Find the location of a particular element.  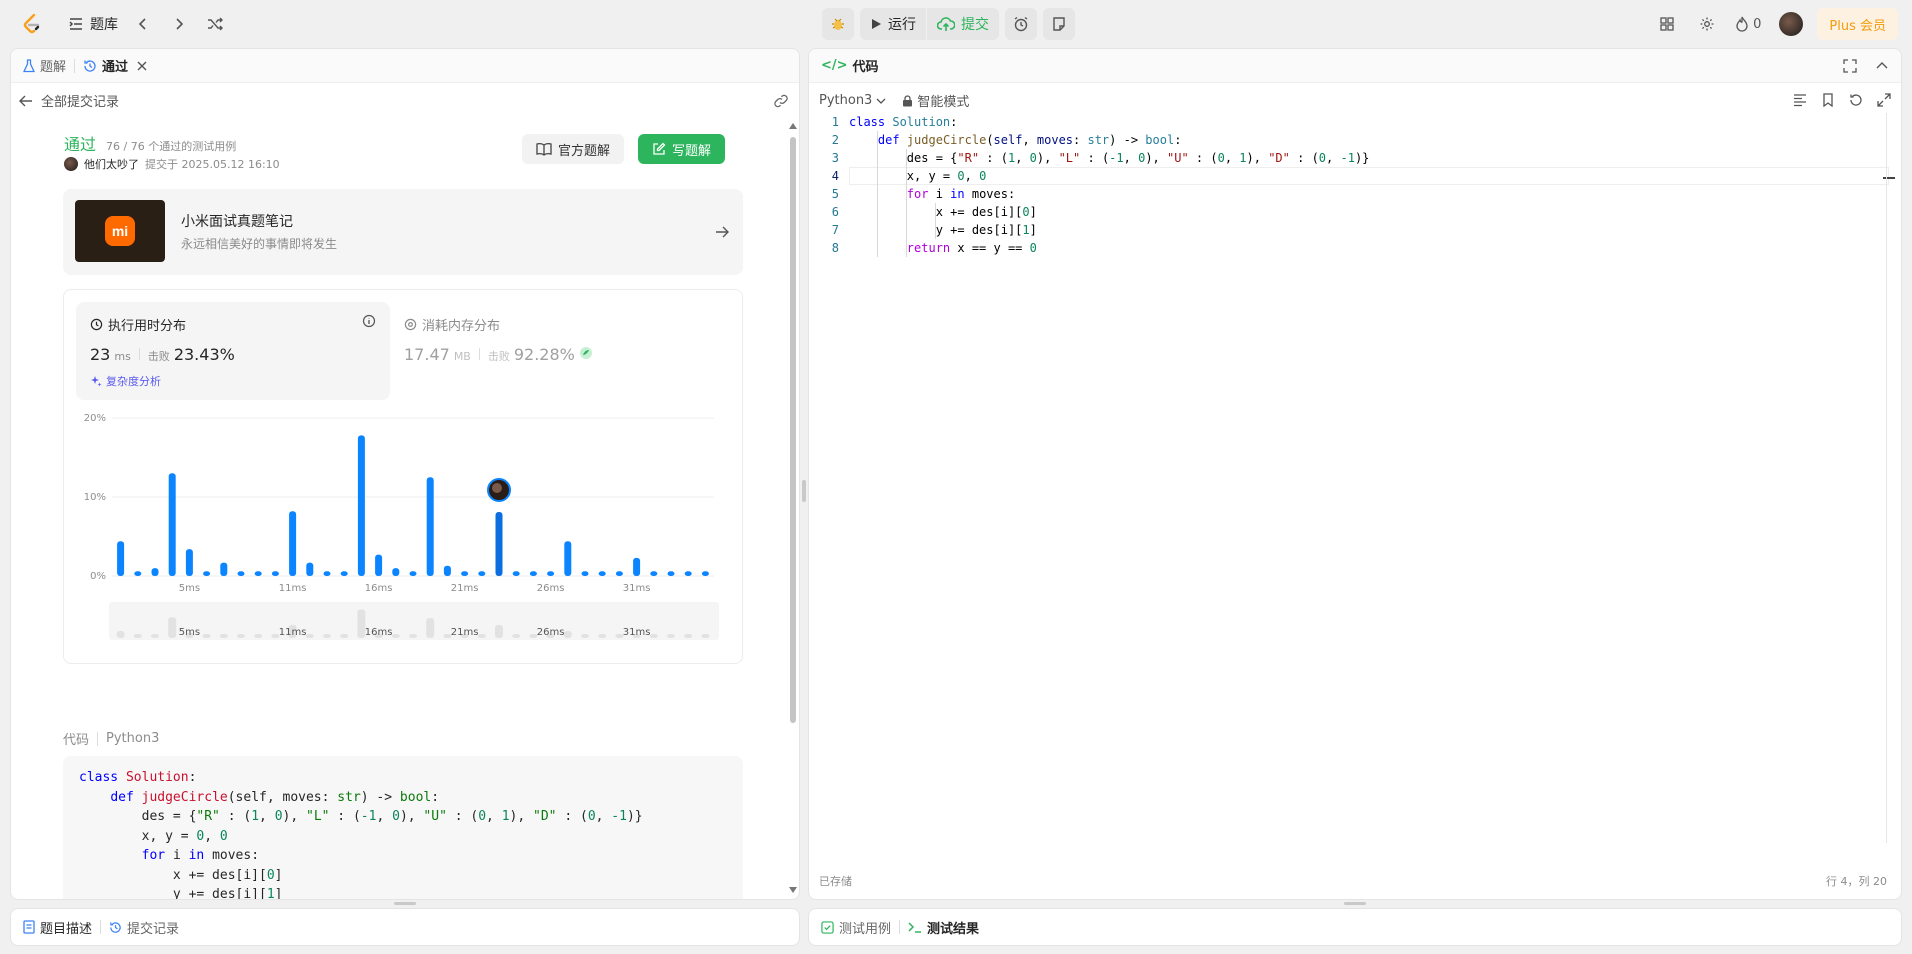

streak-count: 0 is located at coordinates (1757, 24).